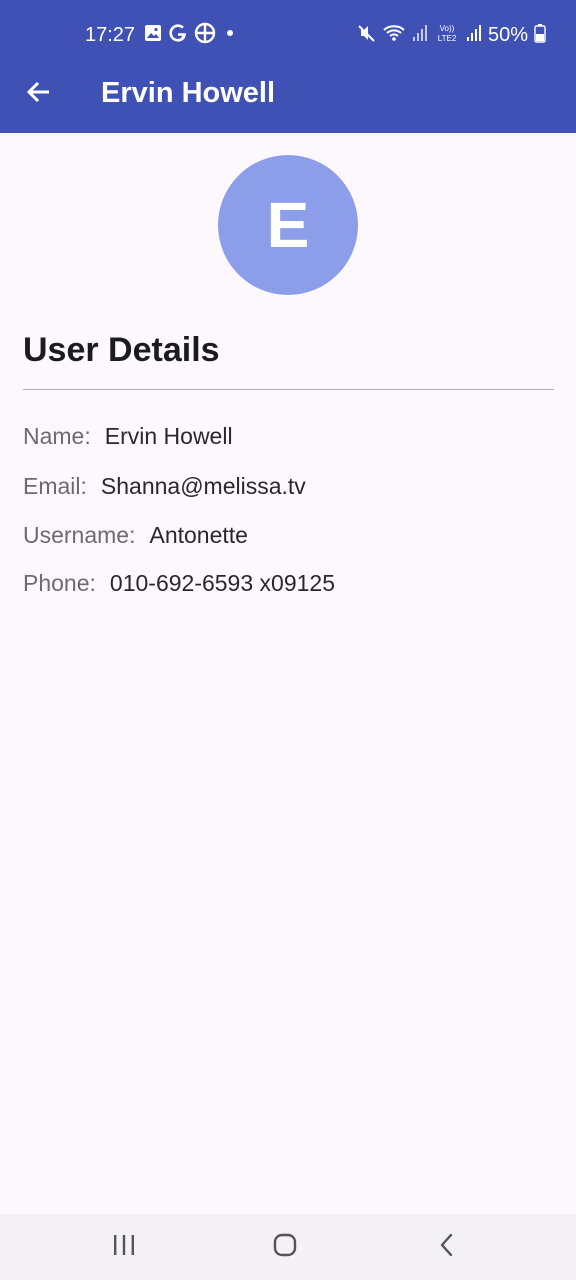 This screenshot has height=1280, width=576. I want to click on back-button, so click(39, 94).